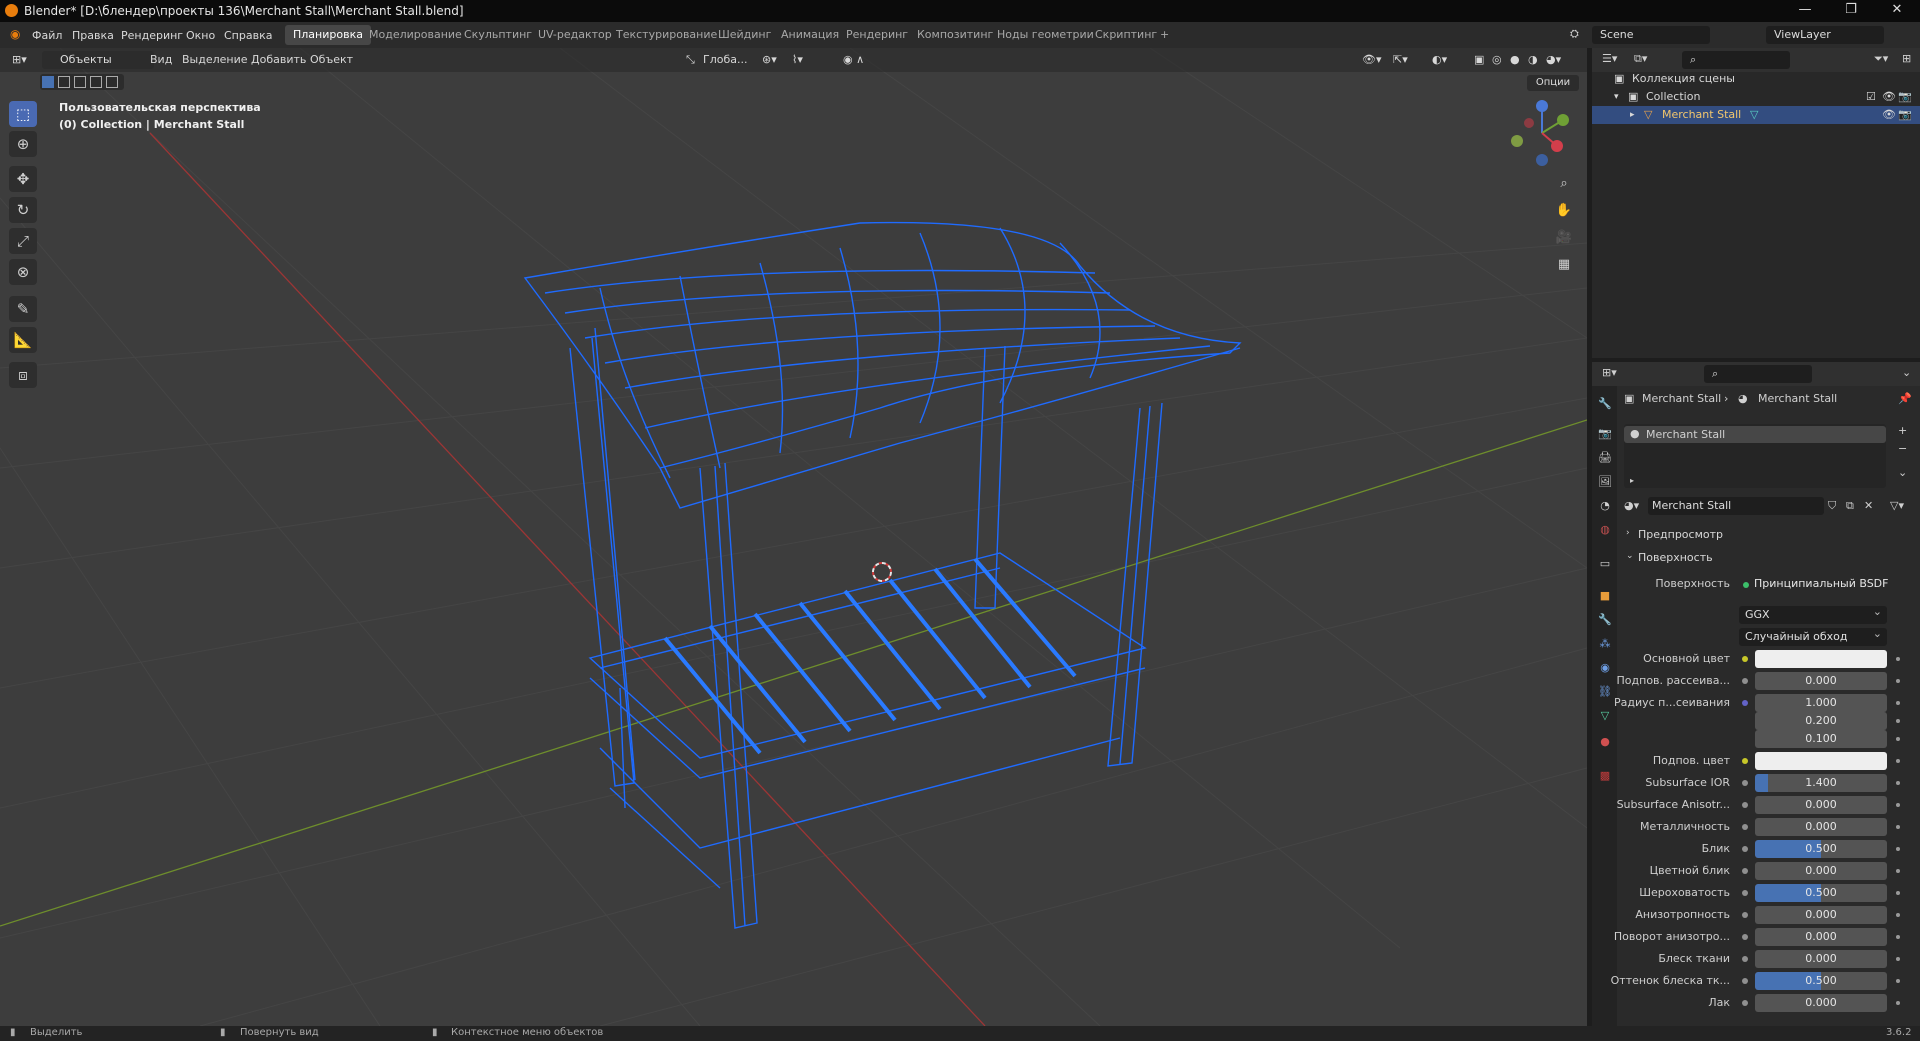 This screenshot has width=1920, height=1041. Describe the element at coordinates (955, 35) in the screenshot. I see `tab-compositing: Композитинг` at that location.